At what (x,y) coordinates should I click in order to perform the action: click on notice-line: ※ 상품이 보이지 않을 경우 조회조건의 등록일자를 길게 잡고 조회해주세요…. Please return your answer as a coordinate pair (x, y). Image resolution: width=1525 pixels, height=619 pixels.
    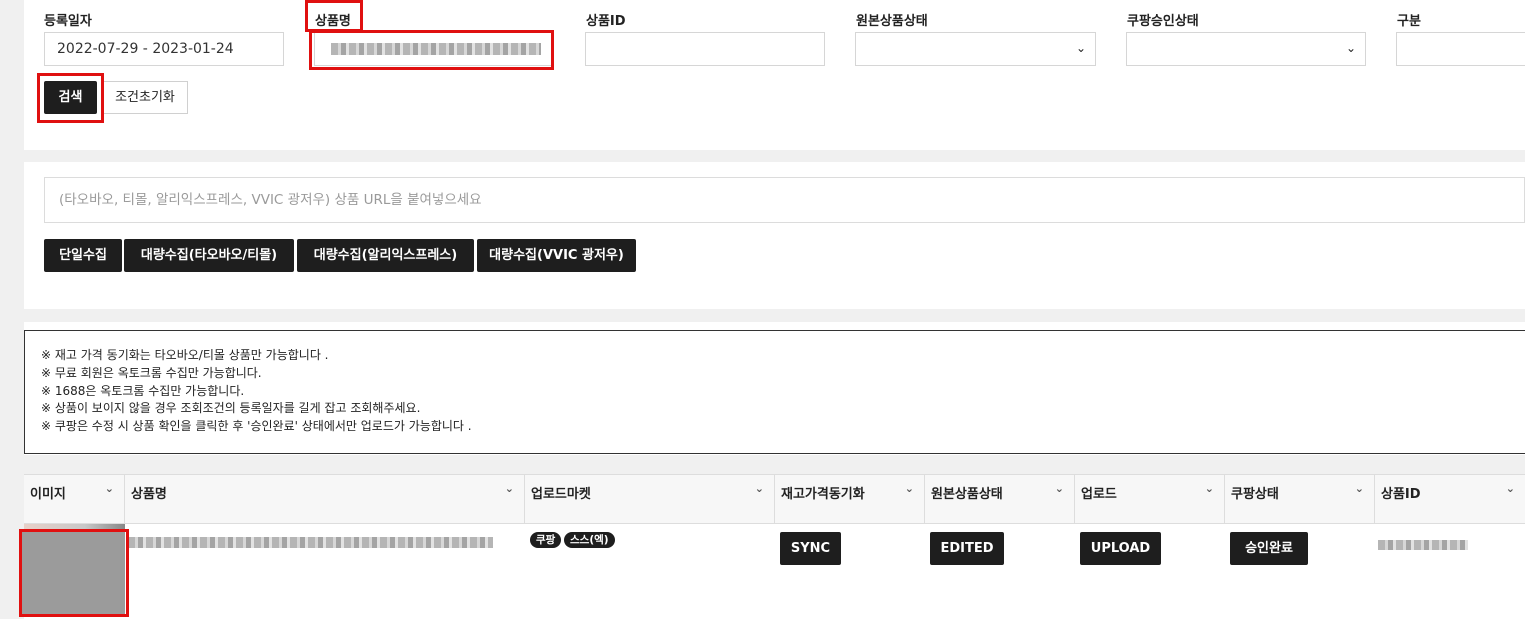
    Looking at the image, I should click on (231, 408).